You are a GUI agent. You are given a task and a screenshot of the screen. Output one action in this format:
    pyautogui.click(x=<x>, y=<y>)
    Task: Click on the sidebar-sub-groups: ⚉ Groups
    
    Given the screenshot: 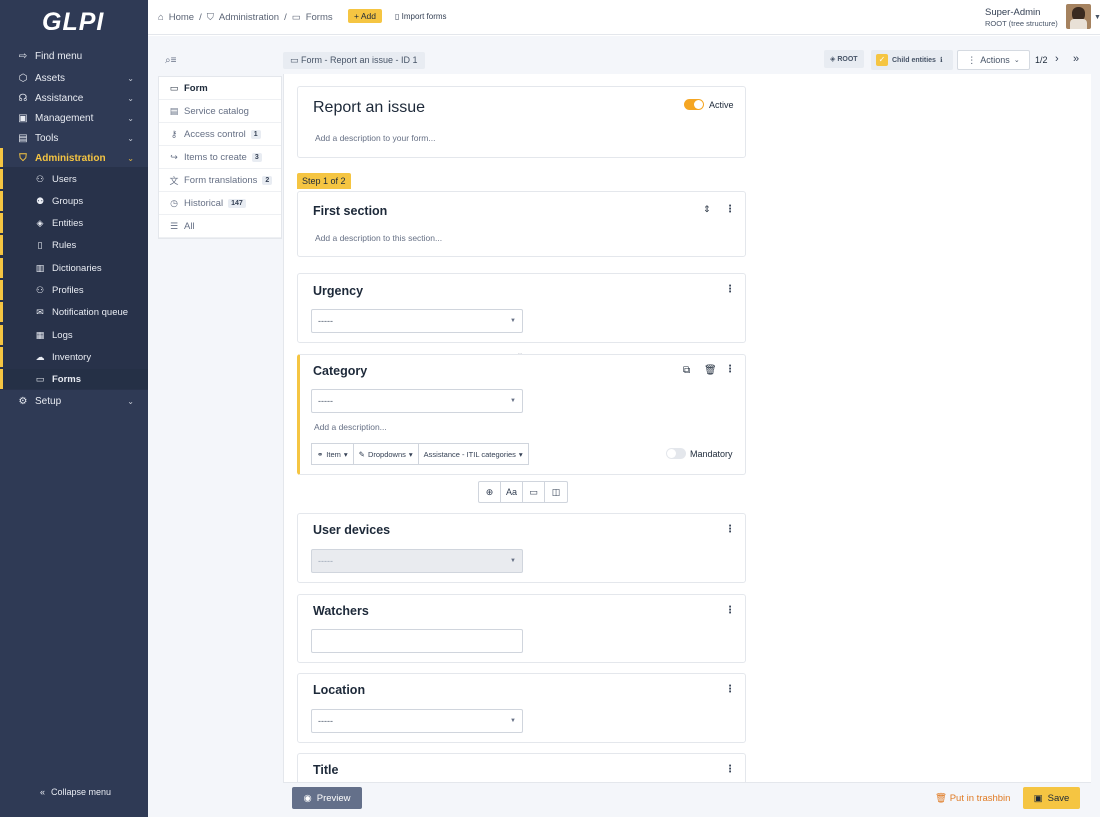 What is the action you would take?
    pyautogui.click(x=74, y=201)
    